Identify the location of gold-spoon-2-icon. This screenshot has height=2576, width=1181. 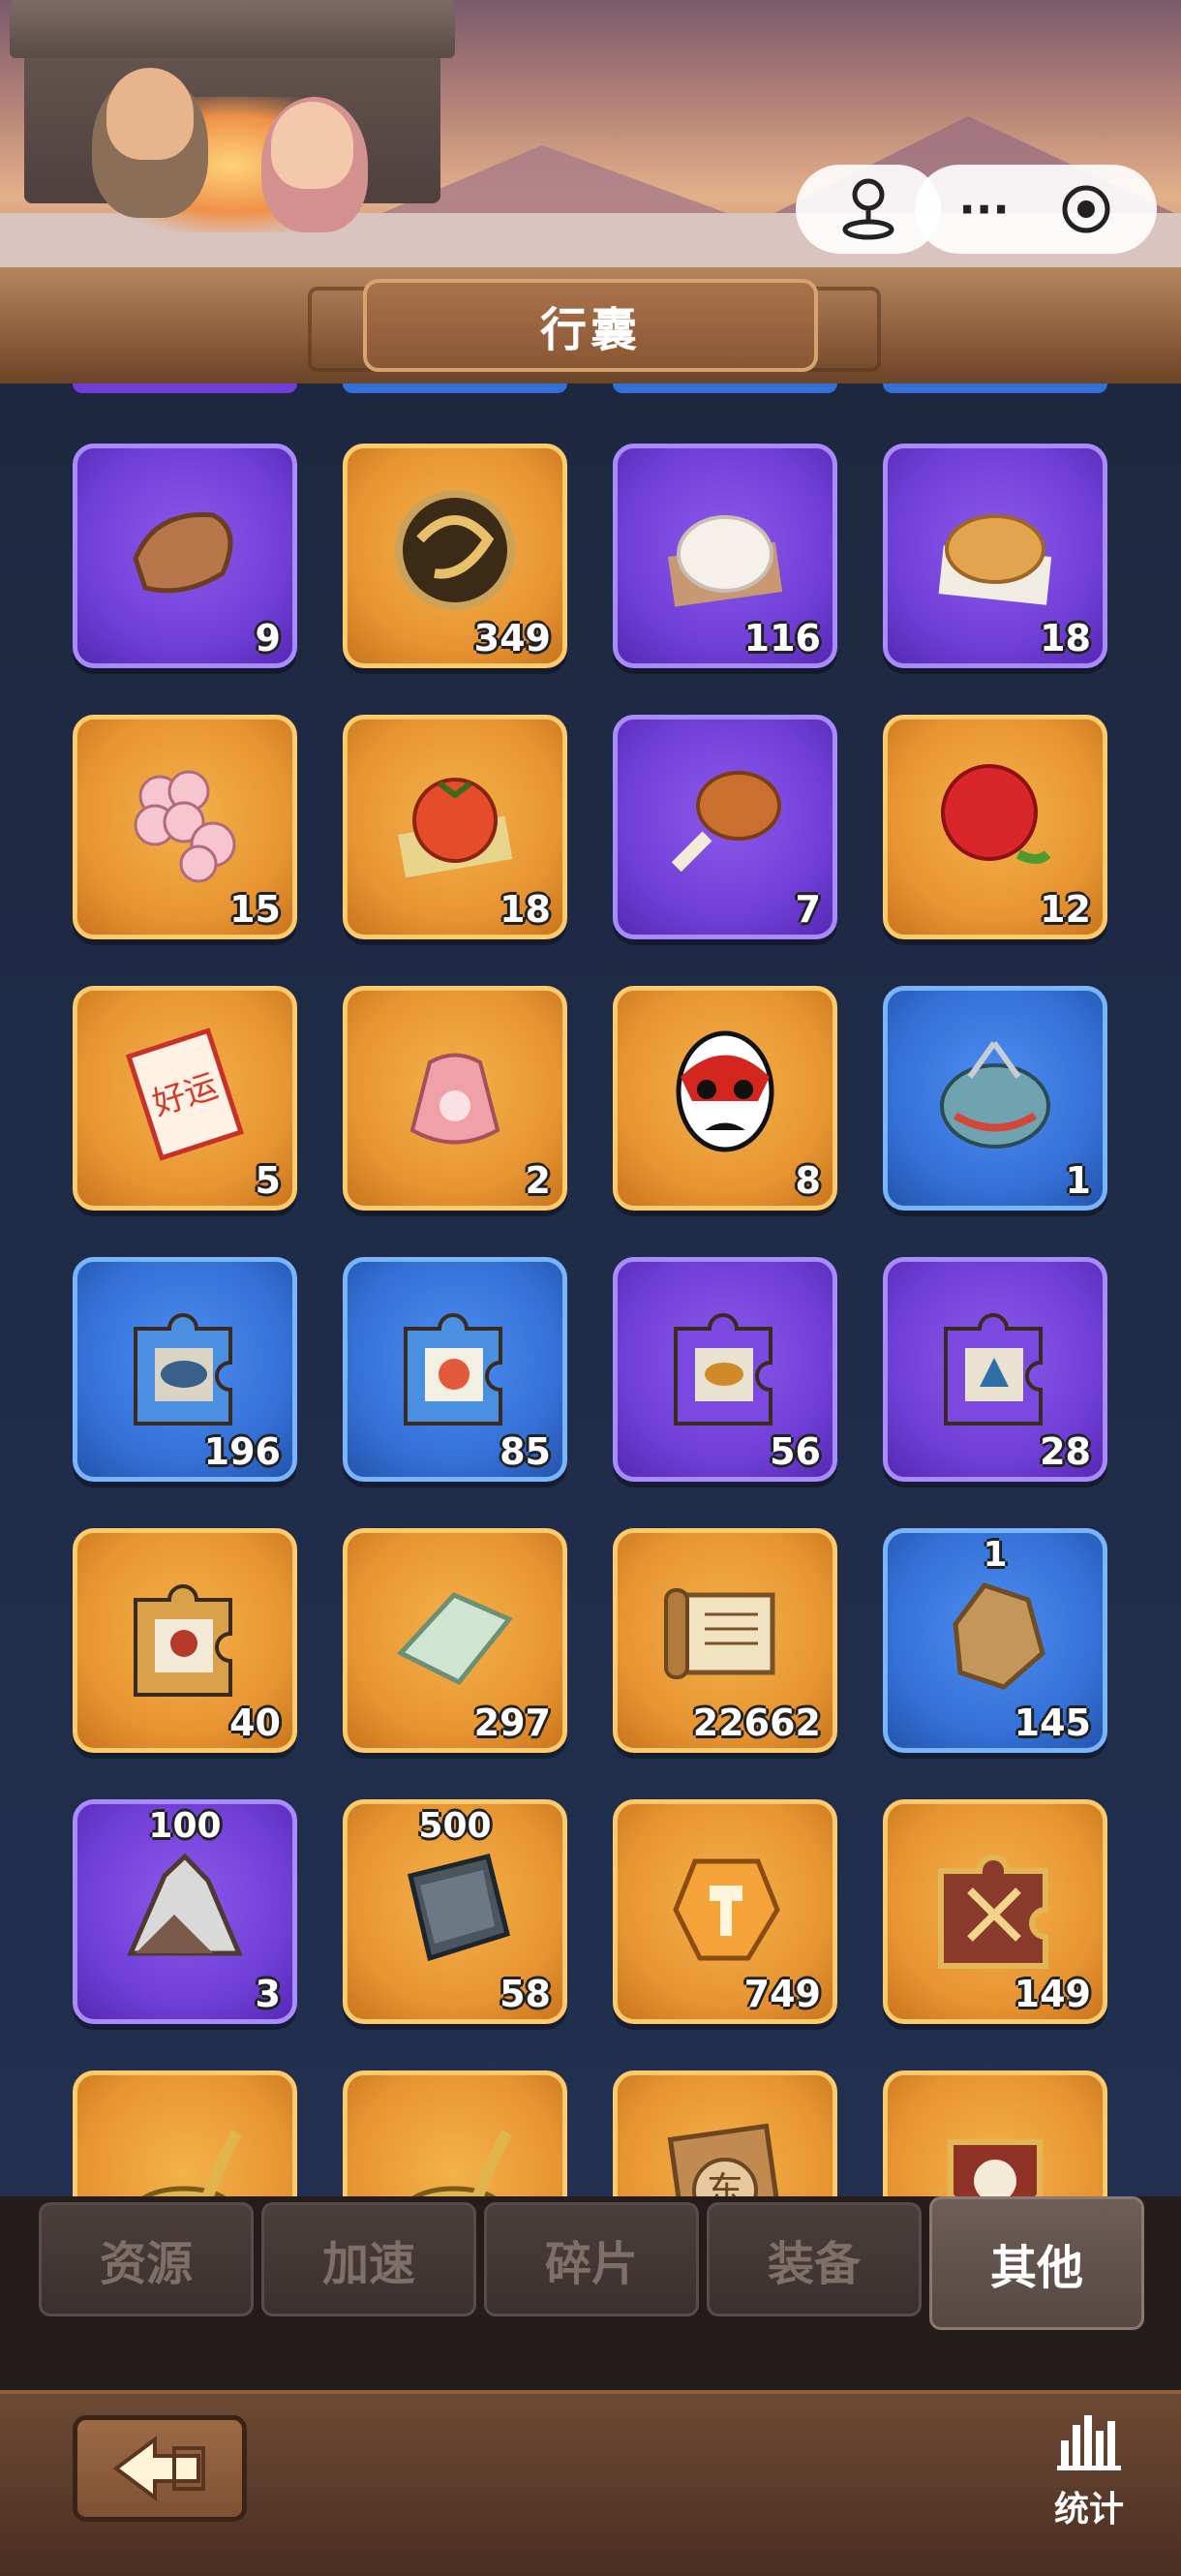
(455, 2152).